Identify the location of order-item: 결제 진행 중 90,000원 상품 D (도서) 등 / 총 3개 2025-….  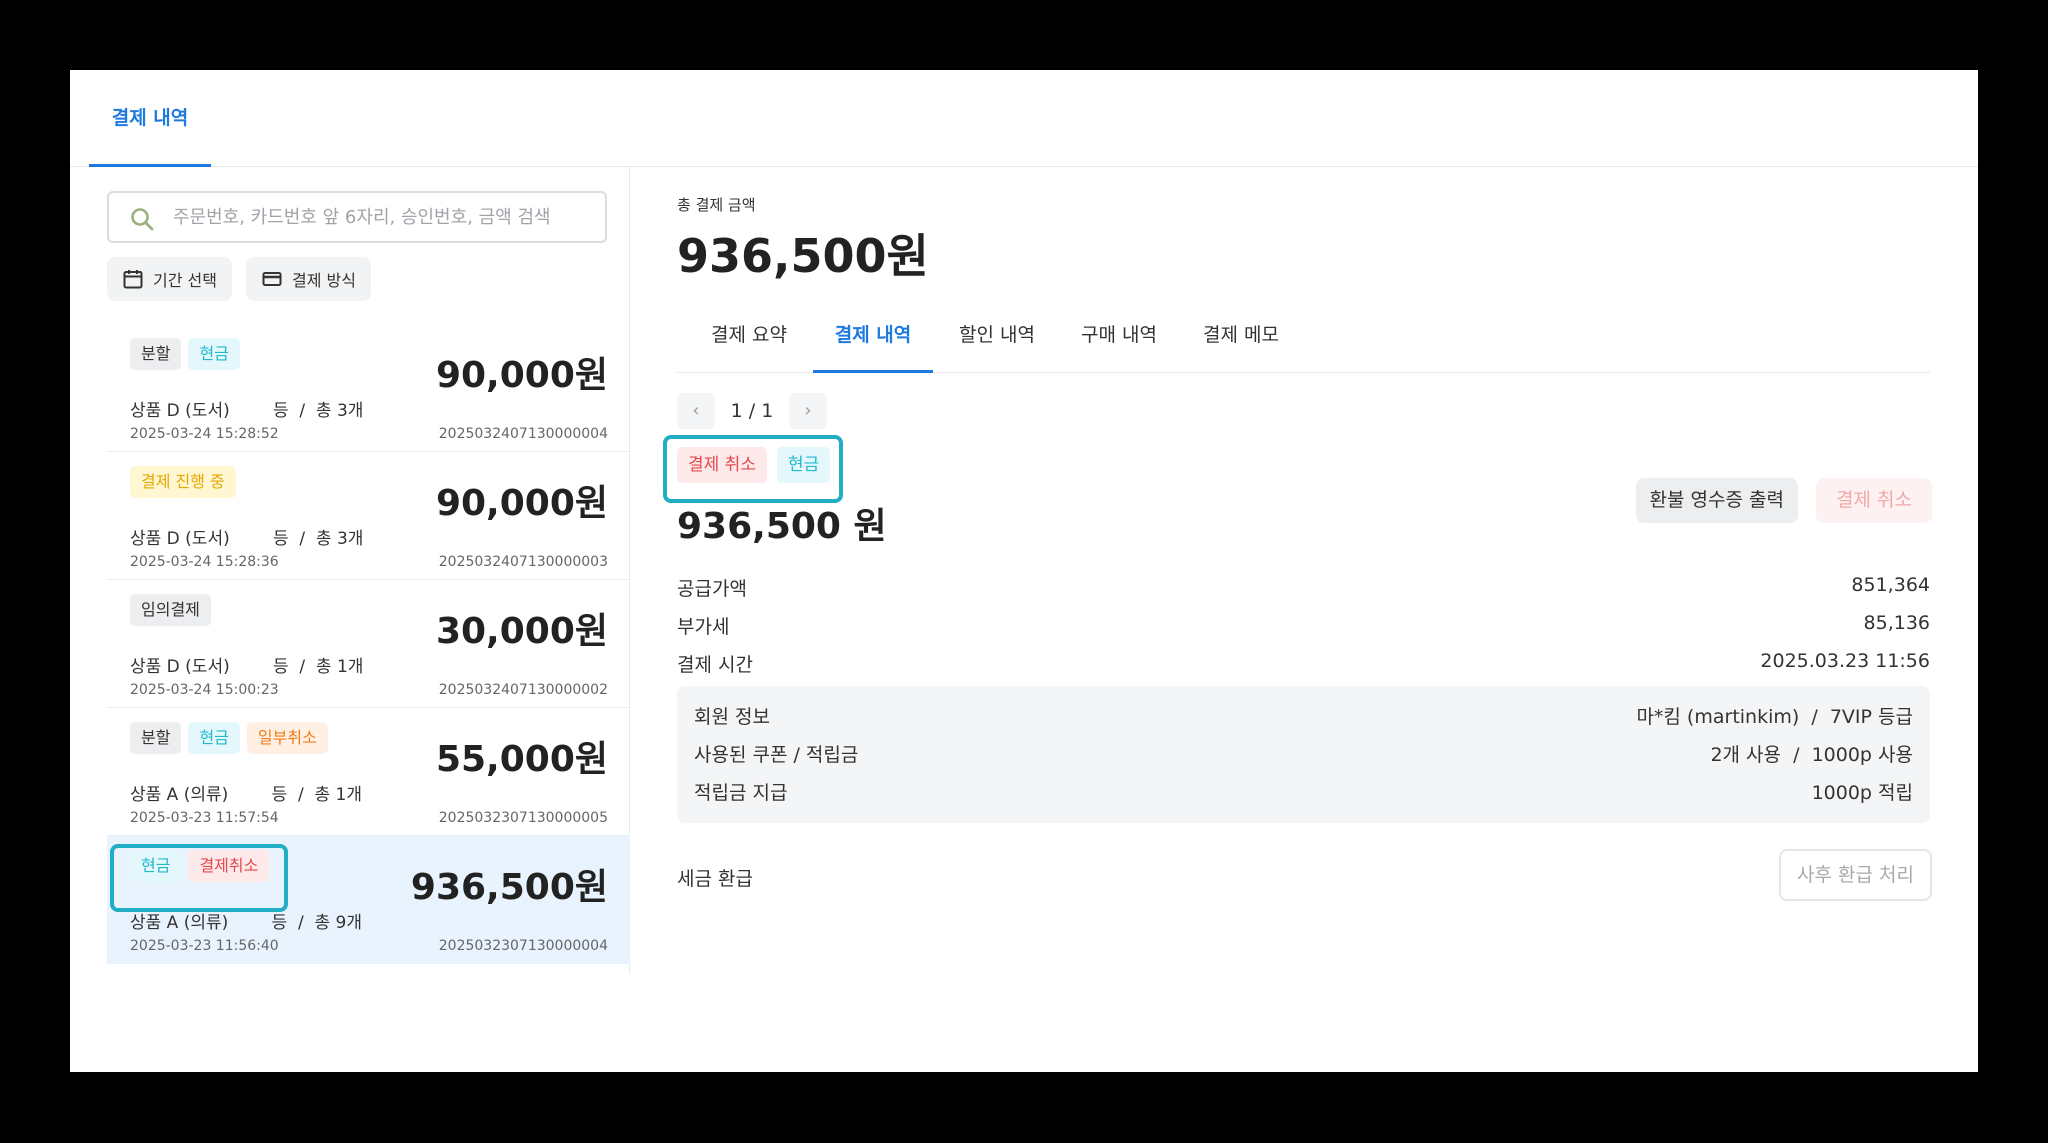
(368, 516).